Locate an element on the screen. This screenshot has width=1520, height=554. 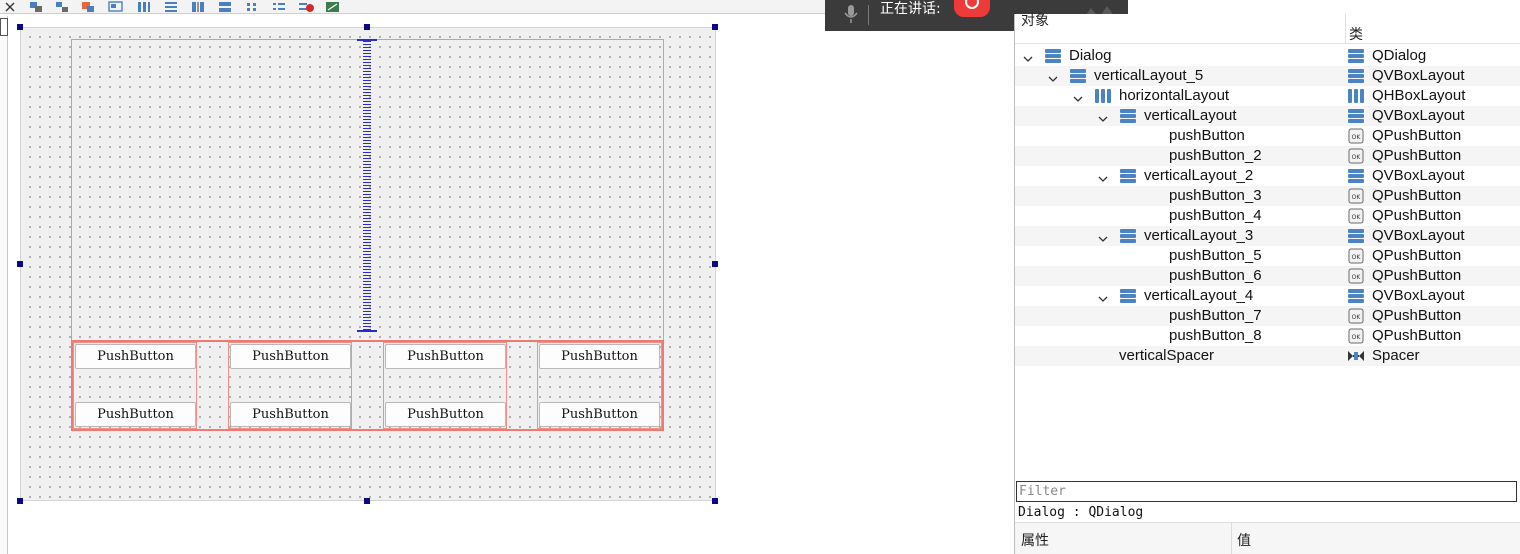
tree-row-pushbutton-7: pushButton_7 OK QPushButton is located at coordinates (1267, 316).